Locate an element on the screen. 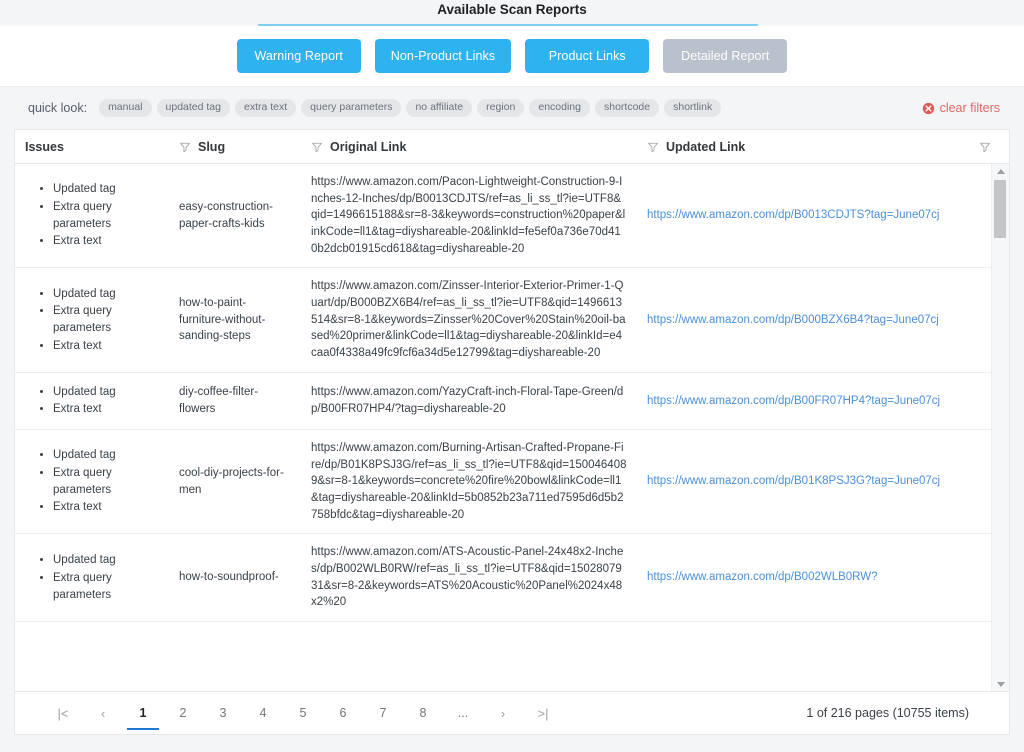 Image resolution: width=1024 pixels, height=752 pixels. pagination-page-2: 2 is located at coordinates (183, 713).